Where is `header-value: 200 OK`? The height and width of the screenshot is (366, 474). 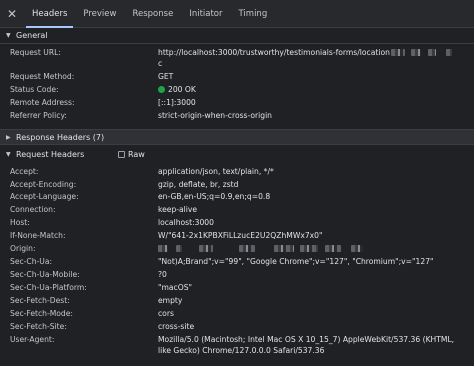
header-value: 200 OK is located at coordinates (312, 89).